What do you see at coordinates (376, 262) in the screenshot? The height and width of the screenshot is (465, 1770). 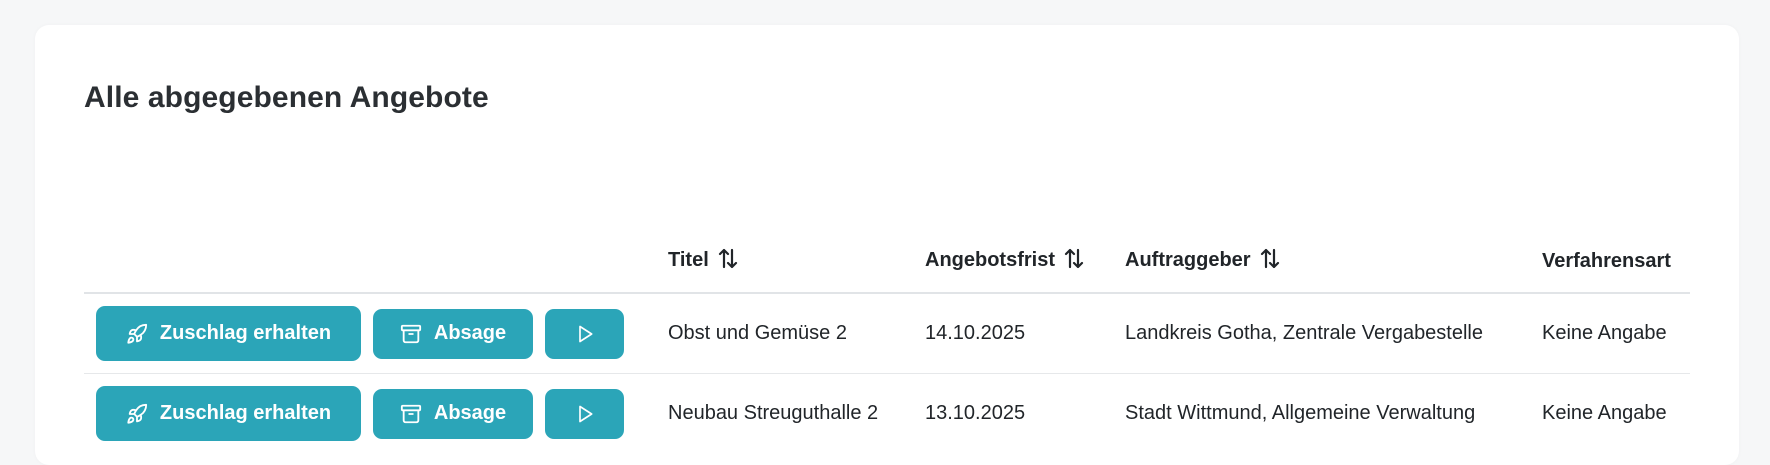 I see `column-header-actions` at bounding box center [376, 262].